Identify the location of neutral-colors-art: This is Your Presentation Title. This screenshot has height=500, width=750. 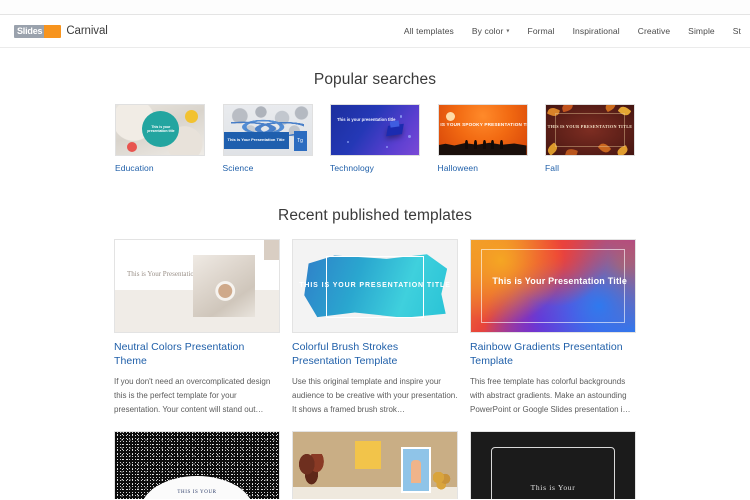
(197, 286).